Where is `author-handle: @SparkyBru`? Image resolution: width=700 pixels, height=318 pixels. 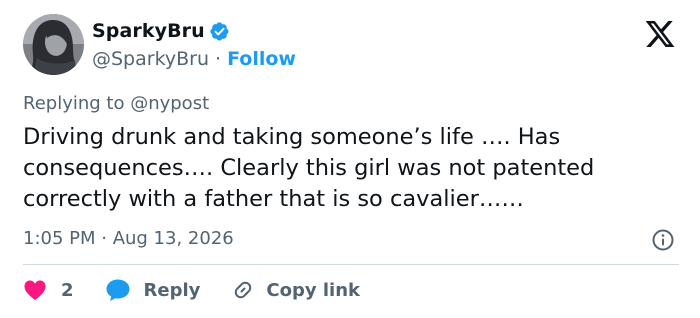 author-handle: @SparkyBru is located at coordinates (150, 59).